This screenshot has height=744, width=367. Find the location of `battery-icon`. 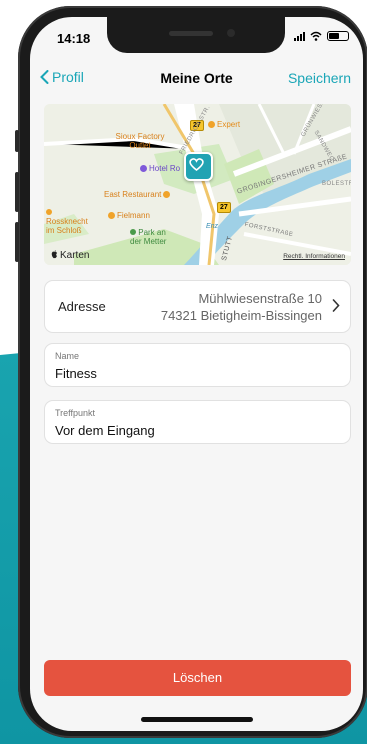

battery-icon is located at coordinates (338, 36).